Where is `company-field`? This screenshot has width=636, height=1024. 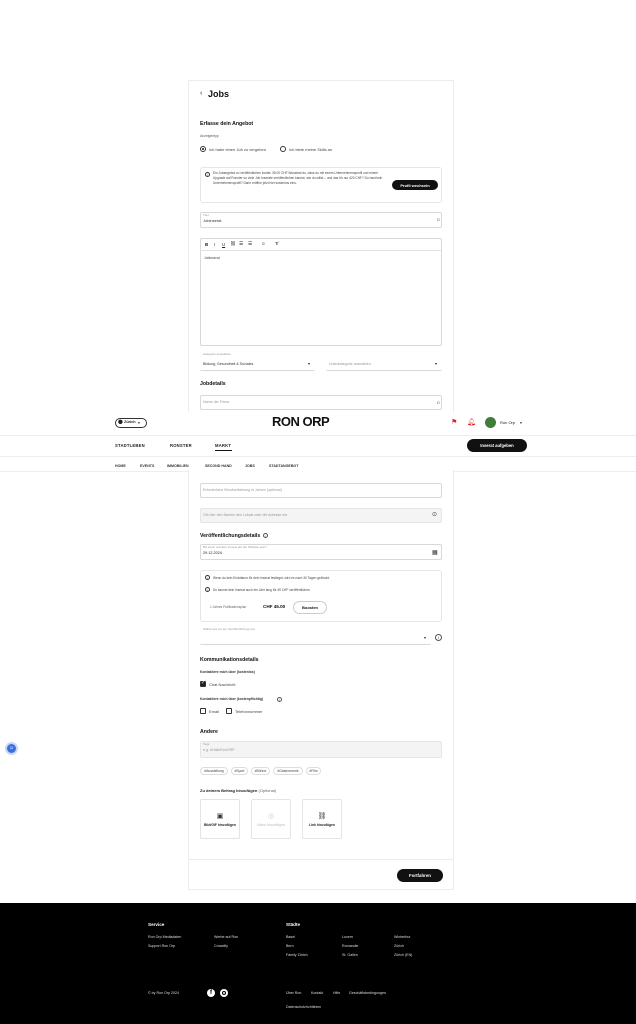
company-field is located at coordinates (321, 402).